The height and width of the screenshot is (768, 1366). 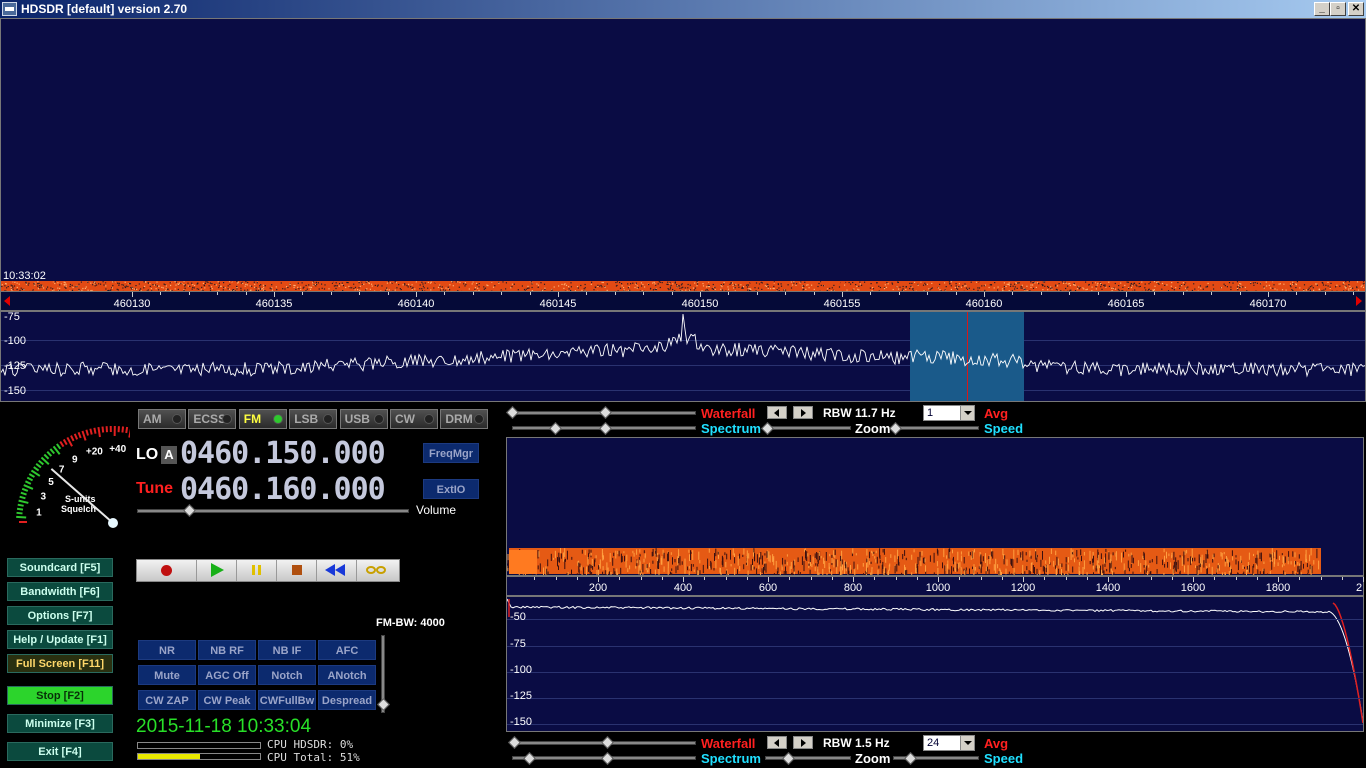 What do you see at coordinates (287, 700) in the screenshot?
I see `dsp-cwfullbw-button: CWFullBw` at bounding box center [287, 700].